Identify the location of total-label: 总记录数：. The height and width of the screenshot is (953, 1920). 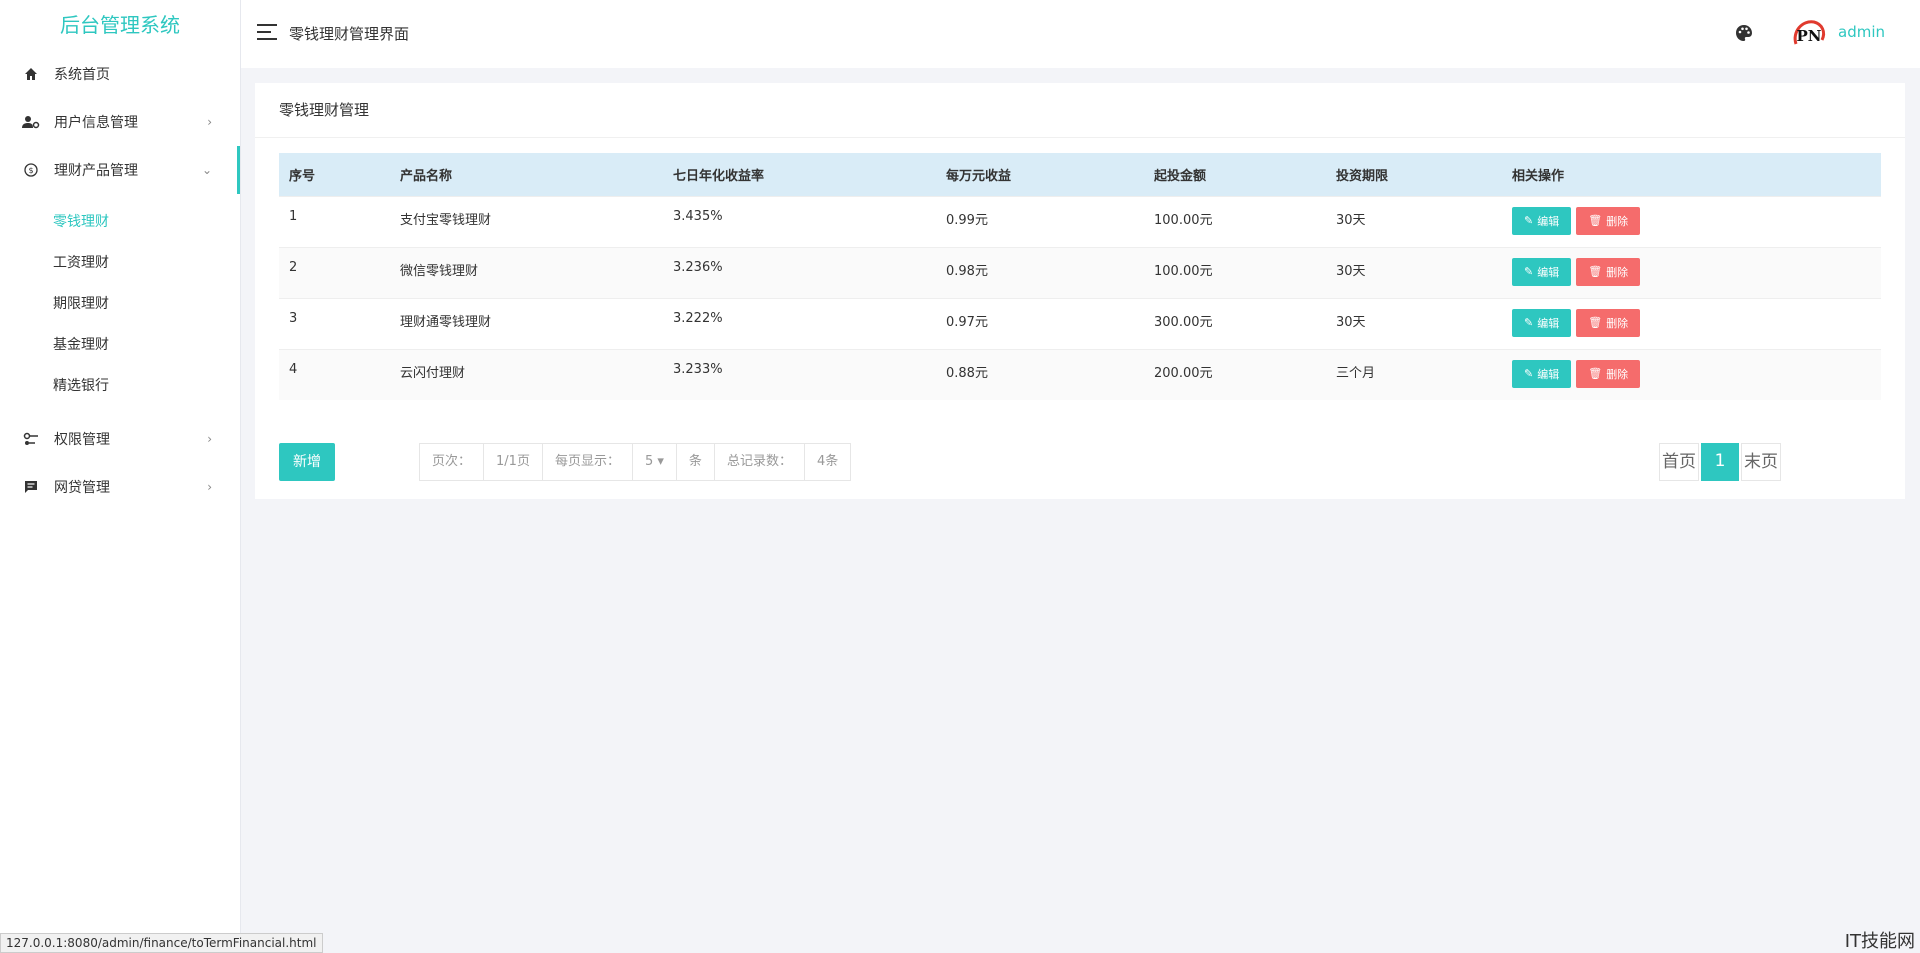
(760, 462).